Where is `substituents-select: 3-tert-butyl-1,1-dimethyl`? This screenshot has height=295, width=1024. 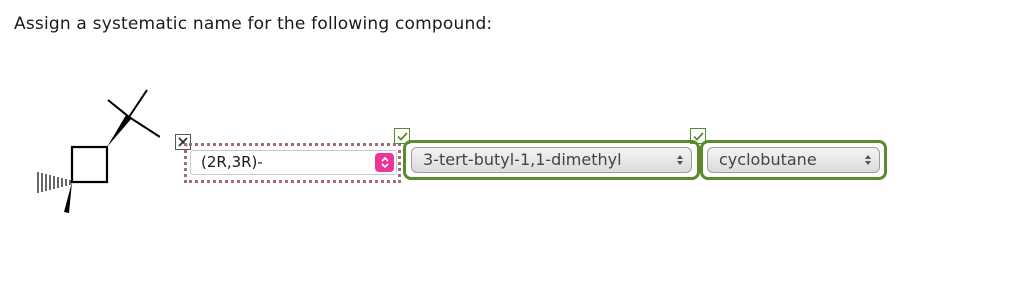 substituents-select: 3-tert-butyl-1,1-dimethyl is located at coordinates (551, 160).